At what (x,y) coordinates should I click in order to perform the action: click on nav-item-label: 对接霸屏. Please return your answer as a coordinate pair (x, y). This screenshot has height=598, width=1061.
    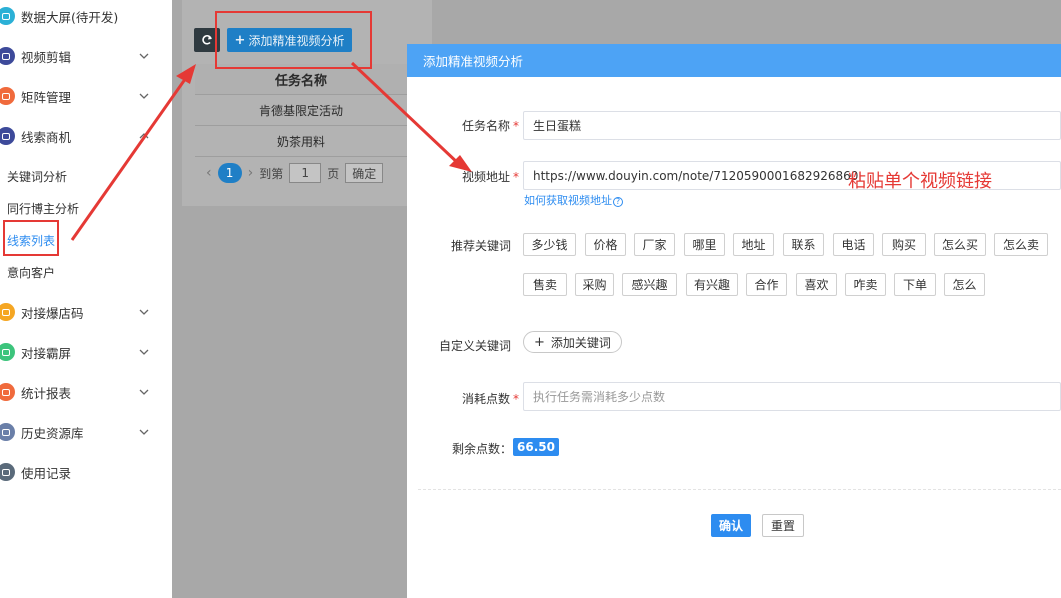
    Looking at the image, I should click on (46, 353).